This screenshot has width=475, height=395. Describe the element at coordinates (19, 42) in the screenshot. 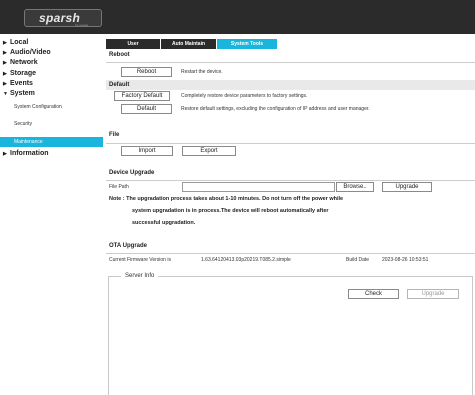

I see `sidebar-item-label: Local` at that location.